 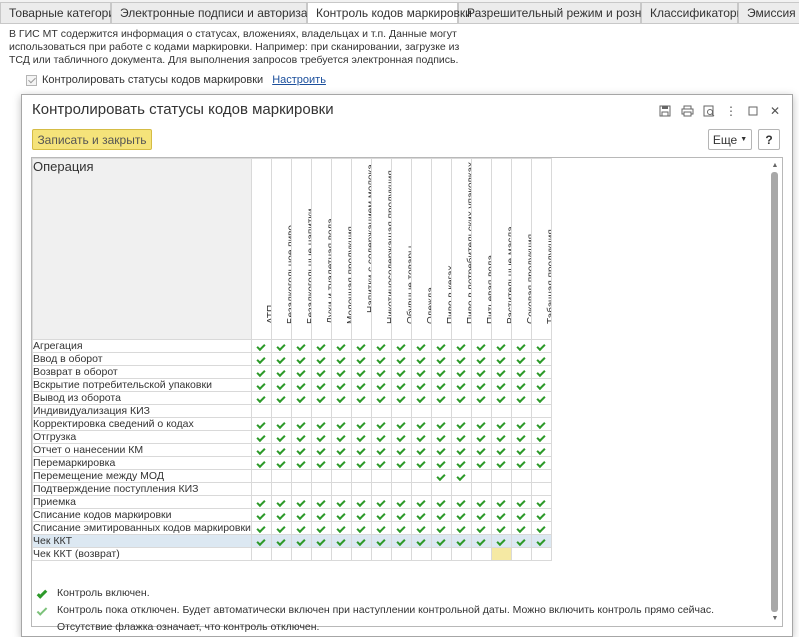 I want to click on table-row: Вскрытие потребительской упаковки, so click(x=292, y=385).